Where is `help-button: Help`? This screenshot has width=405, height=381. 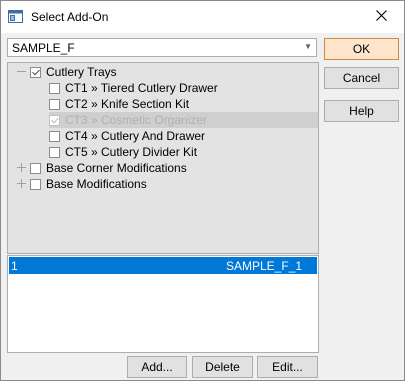
help-button: Help is located at coordinates (361, 111).